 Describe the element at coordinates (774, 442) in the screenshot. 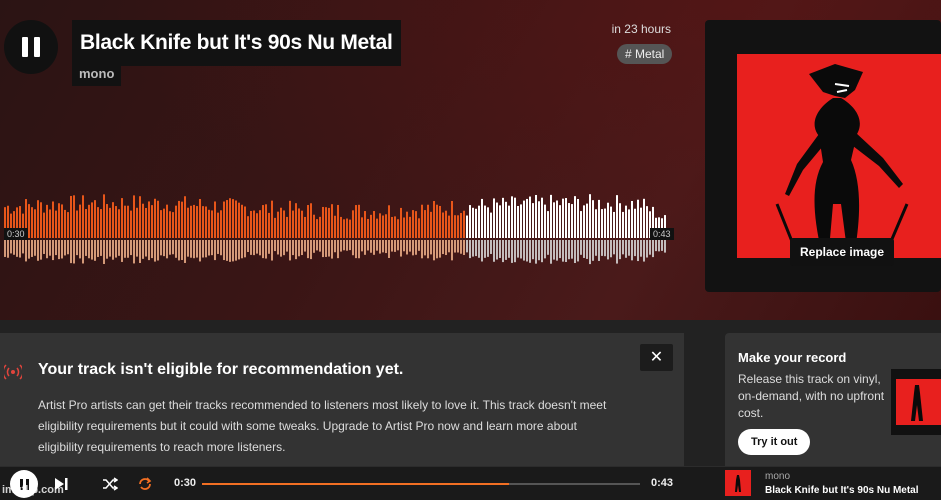

I see `try-it-out-button: Try it out` at that location.